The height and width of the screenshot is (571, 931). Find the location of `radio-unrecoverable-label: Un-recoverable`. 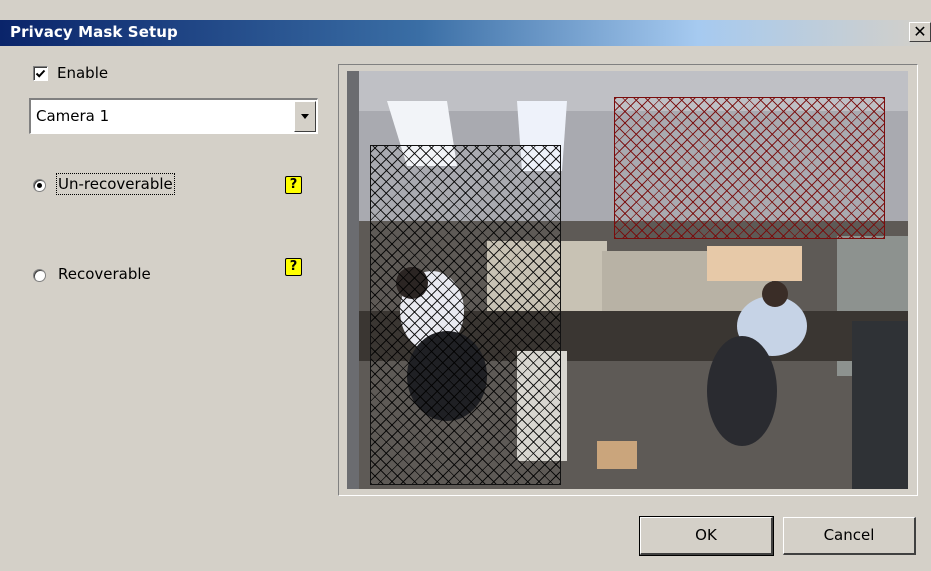

radio-unrecoverable-label: Un-recoverable is located at coordinates (115, 184).